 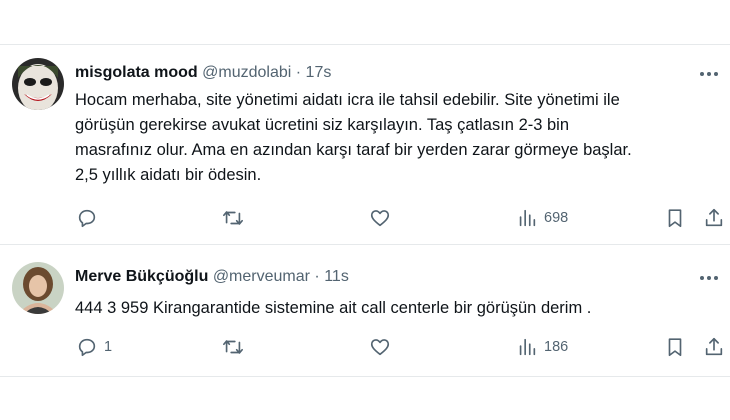 What do you see at coordinates (212, 277) in the screenshot?
I see `tweet-header: Merve Bükçüoğlu @merveumar · 11s` at bounding box center [212, 277].